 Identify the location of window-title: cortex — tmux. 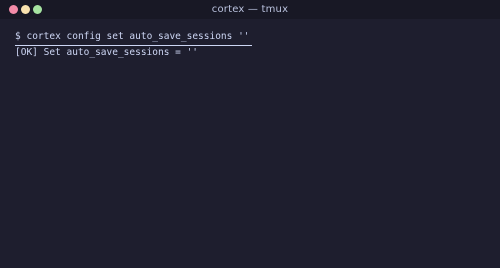
(250, 9).